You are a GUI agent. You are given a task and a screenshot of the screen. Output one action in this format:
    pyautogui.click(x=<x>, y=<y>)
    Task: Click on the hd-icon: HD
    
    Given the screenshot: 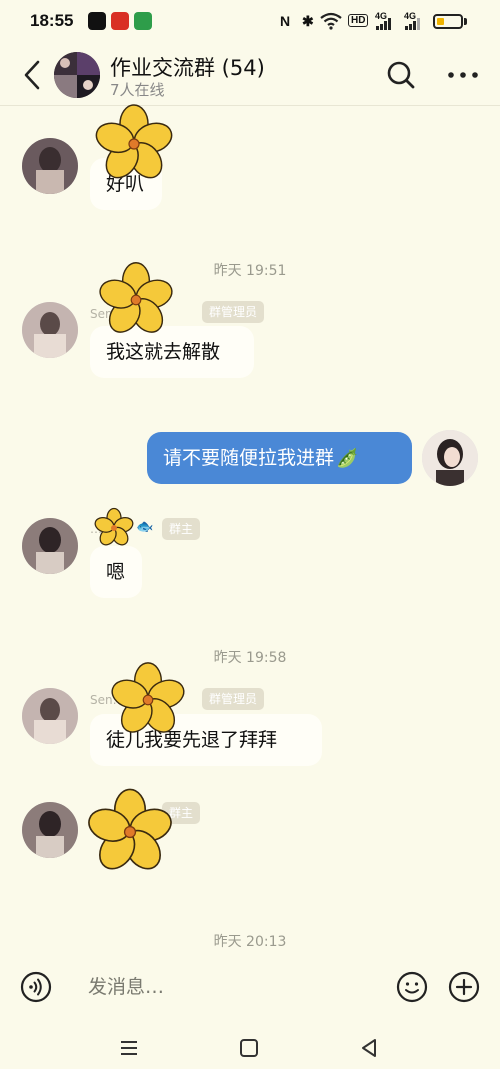 What is the action you would take?
    pyautogui.click(x=358, y=20)
    